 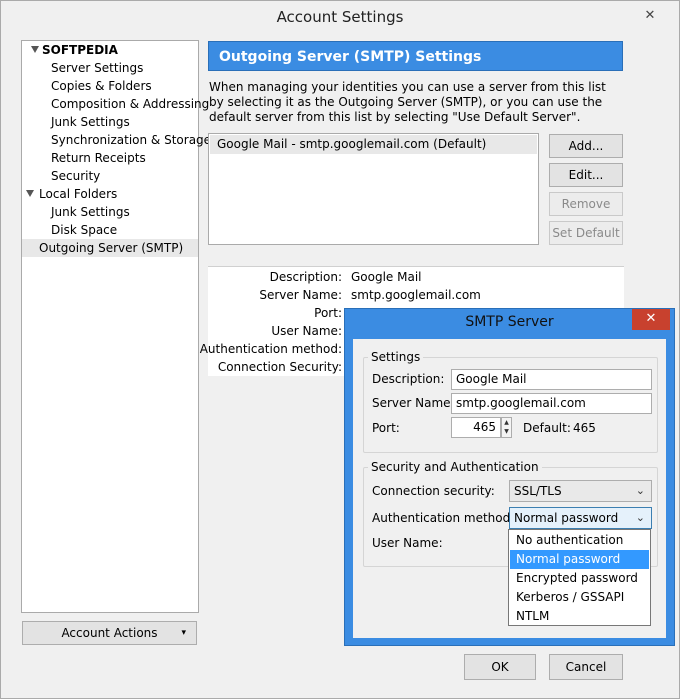 What do you see at coordinates (306, 331) in the screenshot?
I see `detail-user-label: User Name:` at bounding box center [306, 331].